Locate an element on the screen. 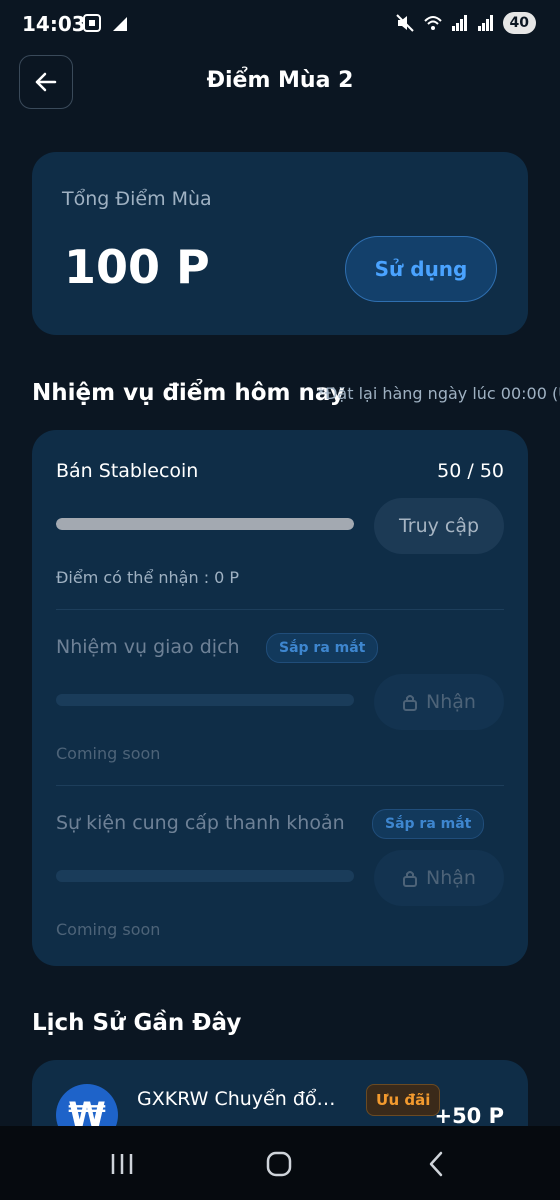 The width and height of the screenshot is (560, 1200). status-right-icons: 40 is located at coordinates (465, 23).